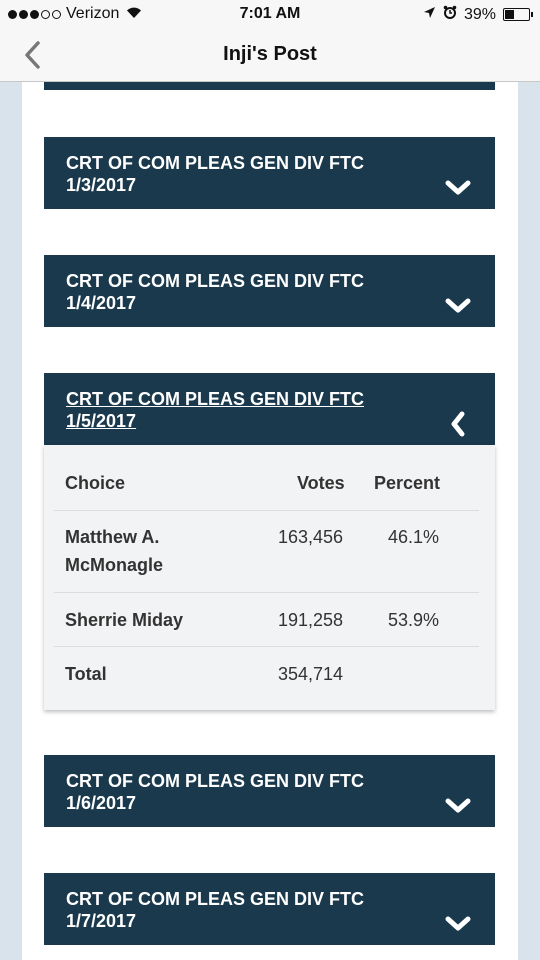 This screenshot has height=960, width=540. What do you see at coordinates (311, 620) in the screenshot?
I see `votes-value: 191,258` at bounding box center [311, 620].